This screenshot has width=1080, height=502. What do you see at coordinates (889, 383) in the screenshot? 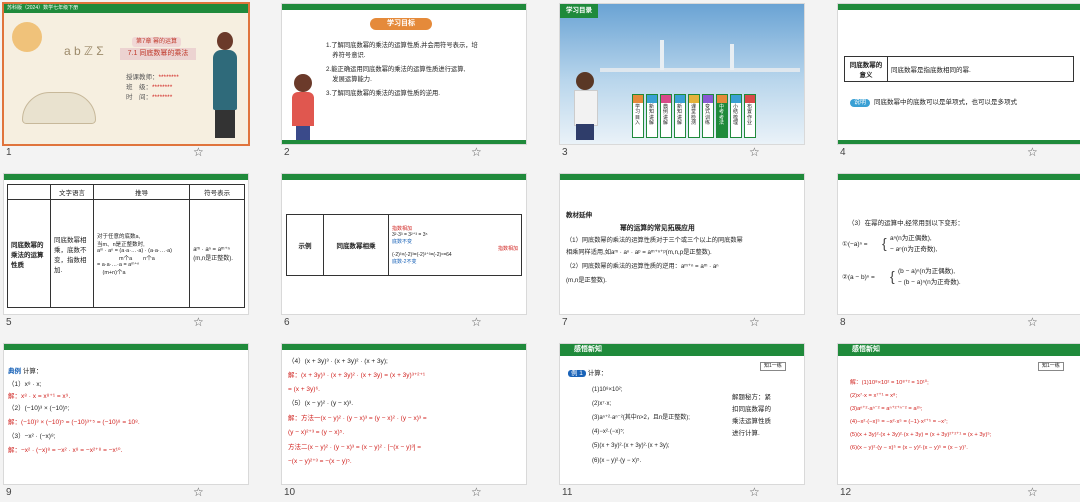
I see `answer-line: 解：(1)10⁸×10² = 10⁸⁺² = 10¹⁰;` at bounding box center [889, 383].